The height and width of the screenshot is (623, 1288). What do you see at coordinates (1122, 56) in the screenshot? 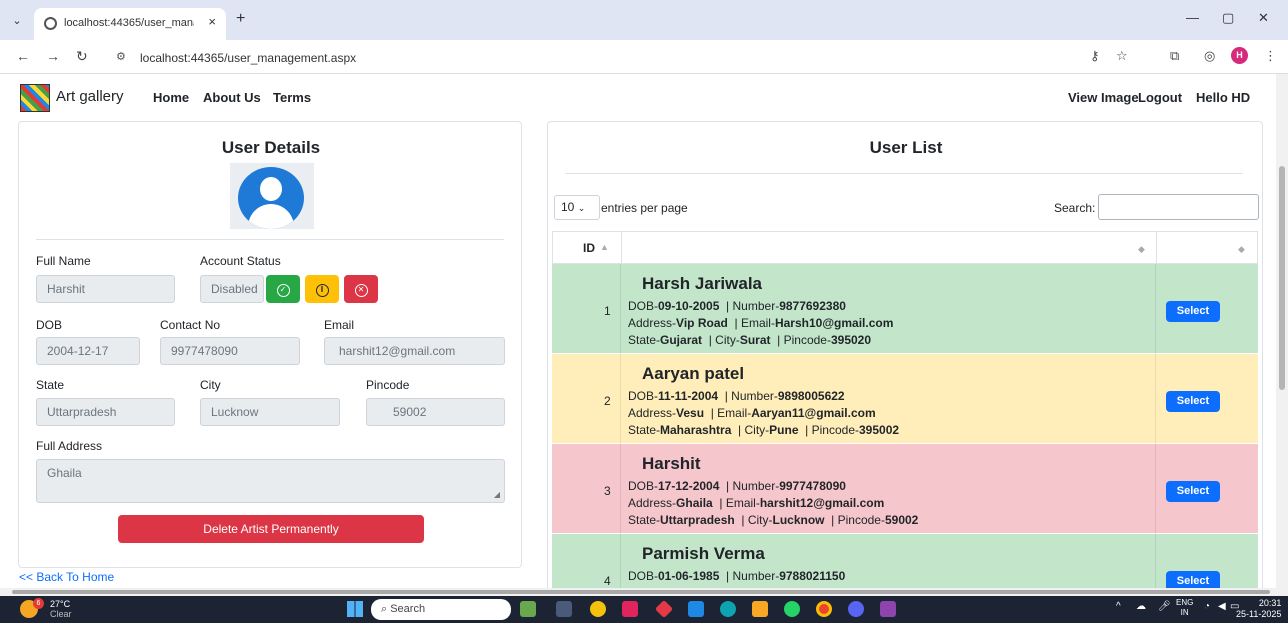
I see `bookmark-star-icon: ☆` at bounding box center [1122, 56].